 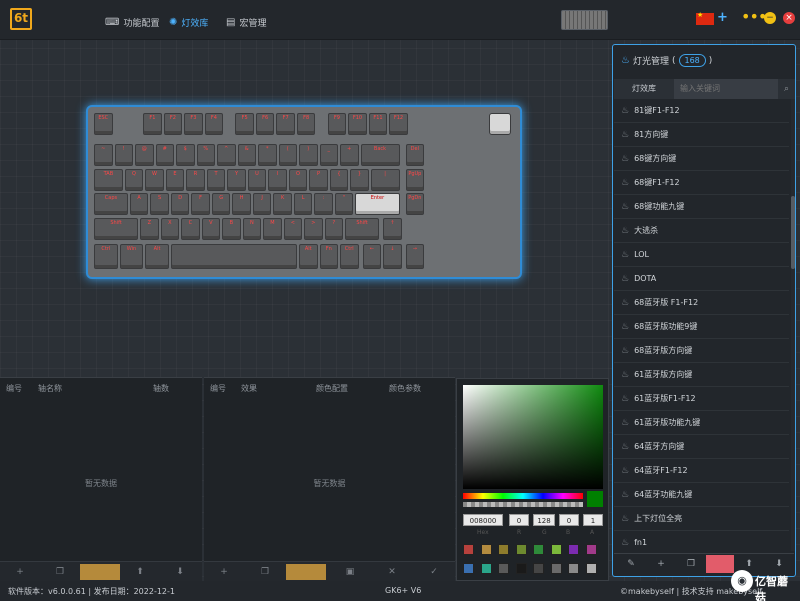 I want to click on effect-list-item: ♨ 64蓝牙功能九键, so click(x=701, y=495).